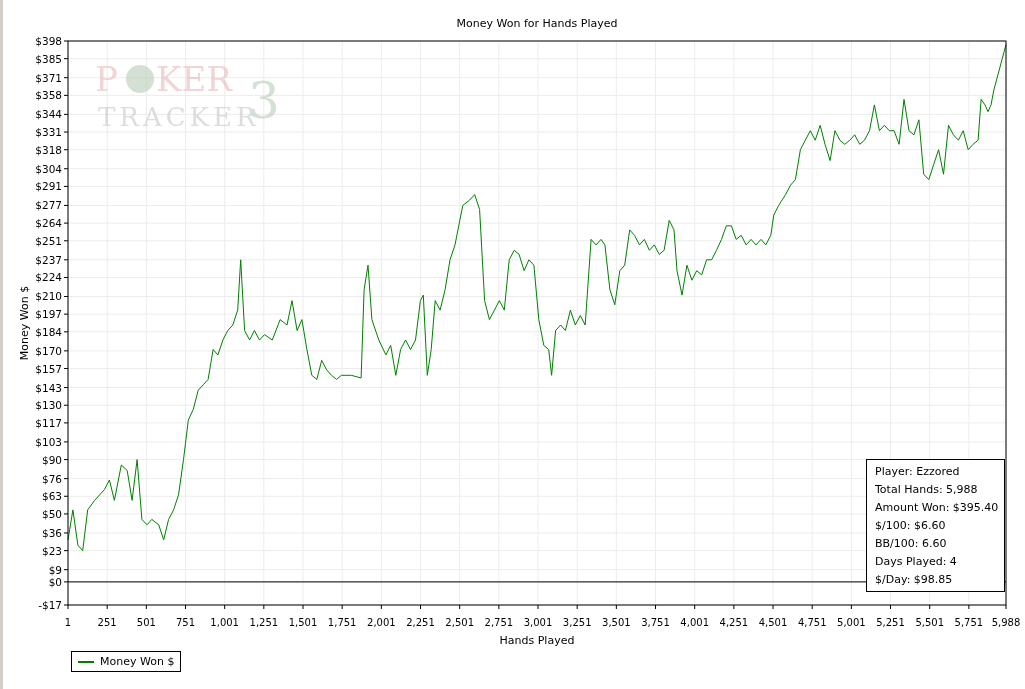  Describe the element at coordinates (48, 168) in the screenshot. I see `y-tick-label: $304` at that location.